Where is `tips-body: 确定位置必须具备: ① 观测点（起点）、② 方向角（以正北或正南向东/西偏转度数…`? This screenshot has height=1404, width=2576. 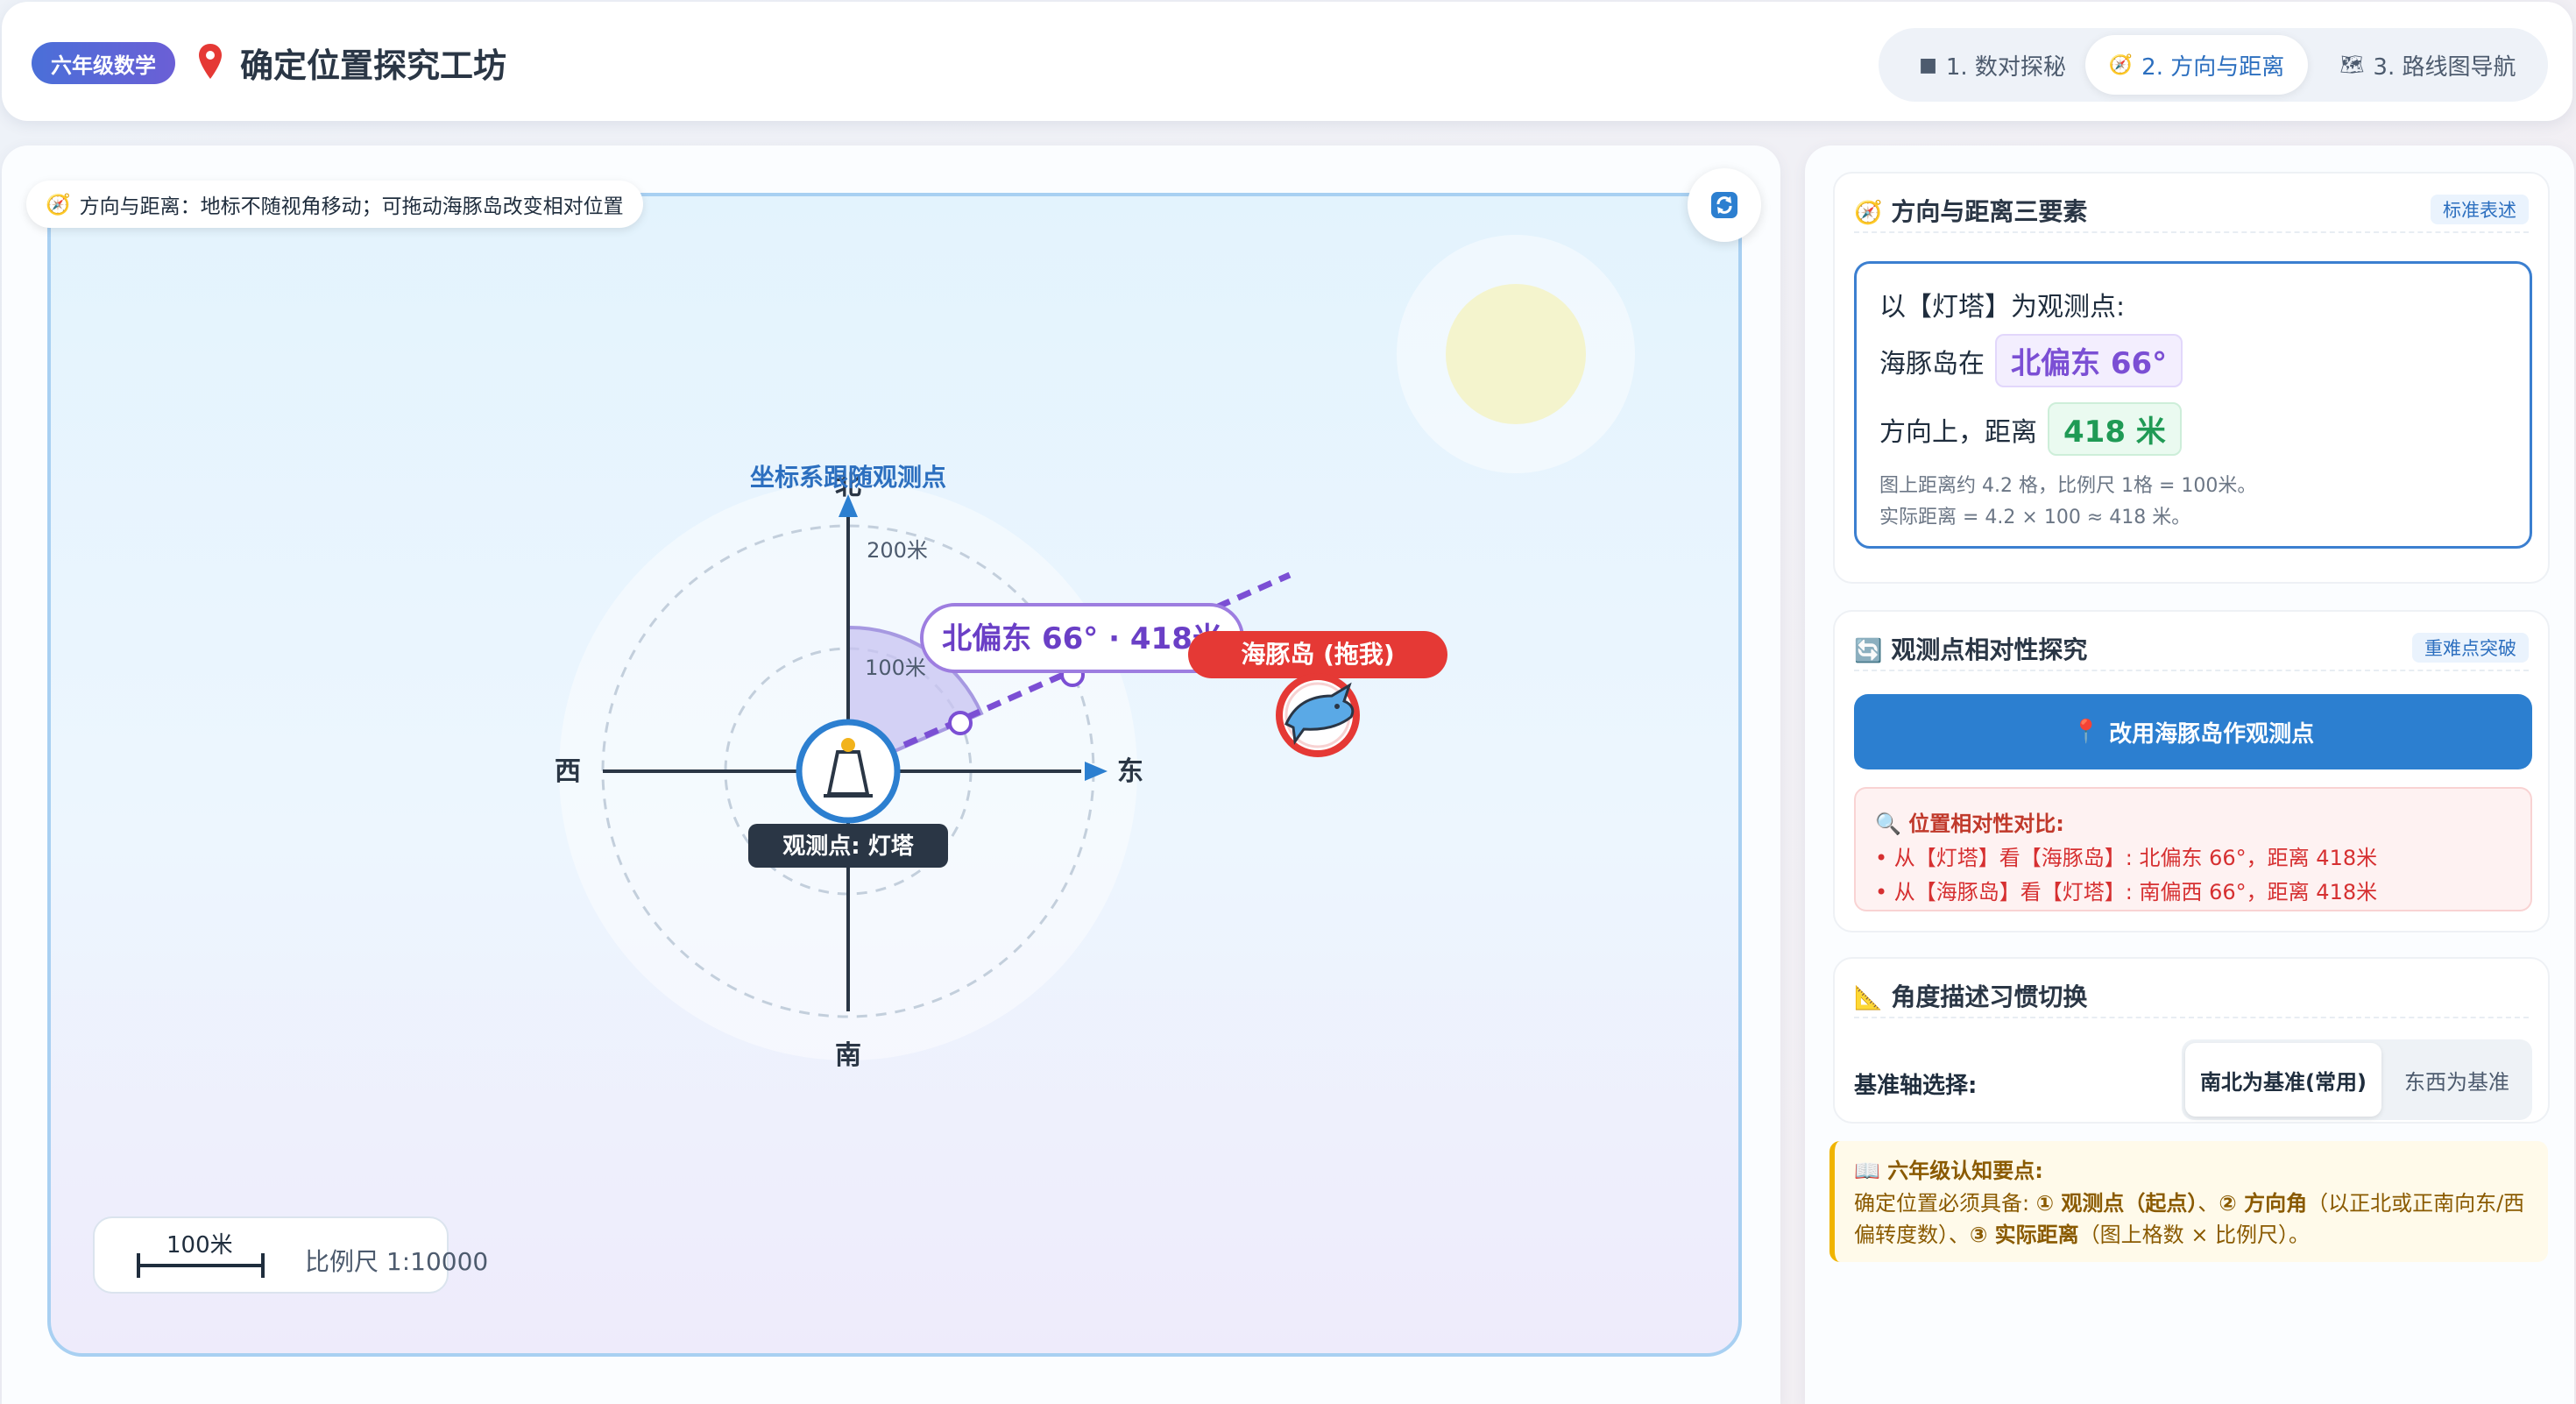 tips-body: 确定位置必须具备: ① 观测点（起点）、② 方向角（以正北或正南向东/西偏转度数… is located at coordinates (2189, 1219).